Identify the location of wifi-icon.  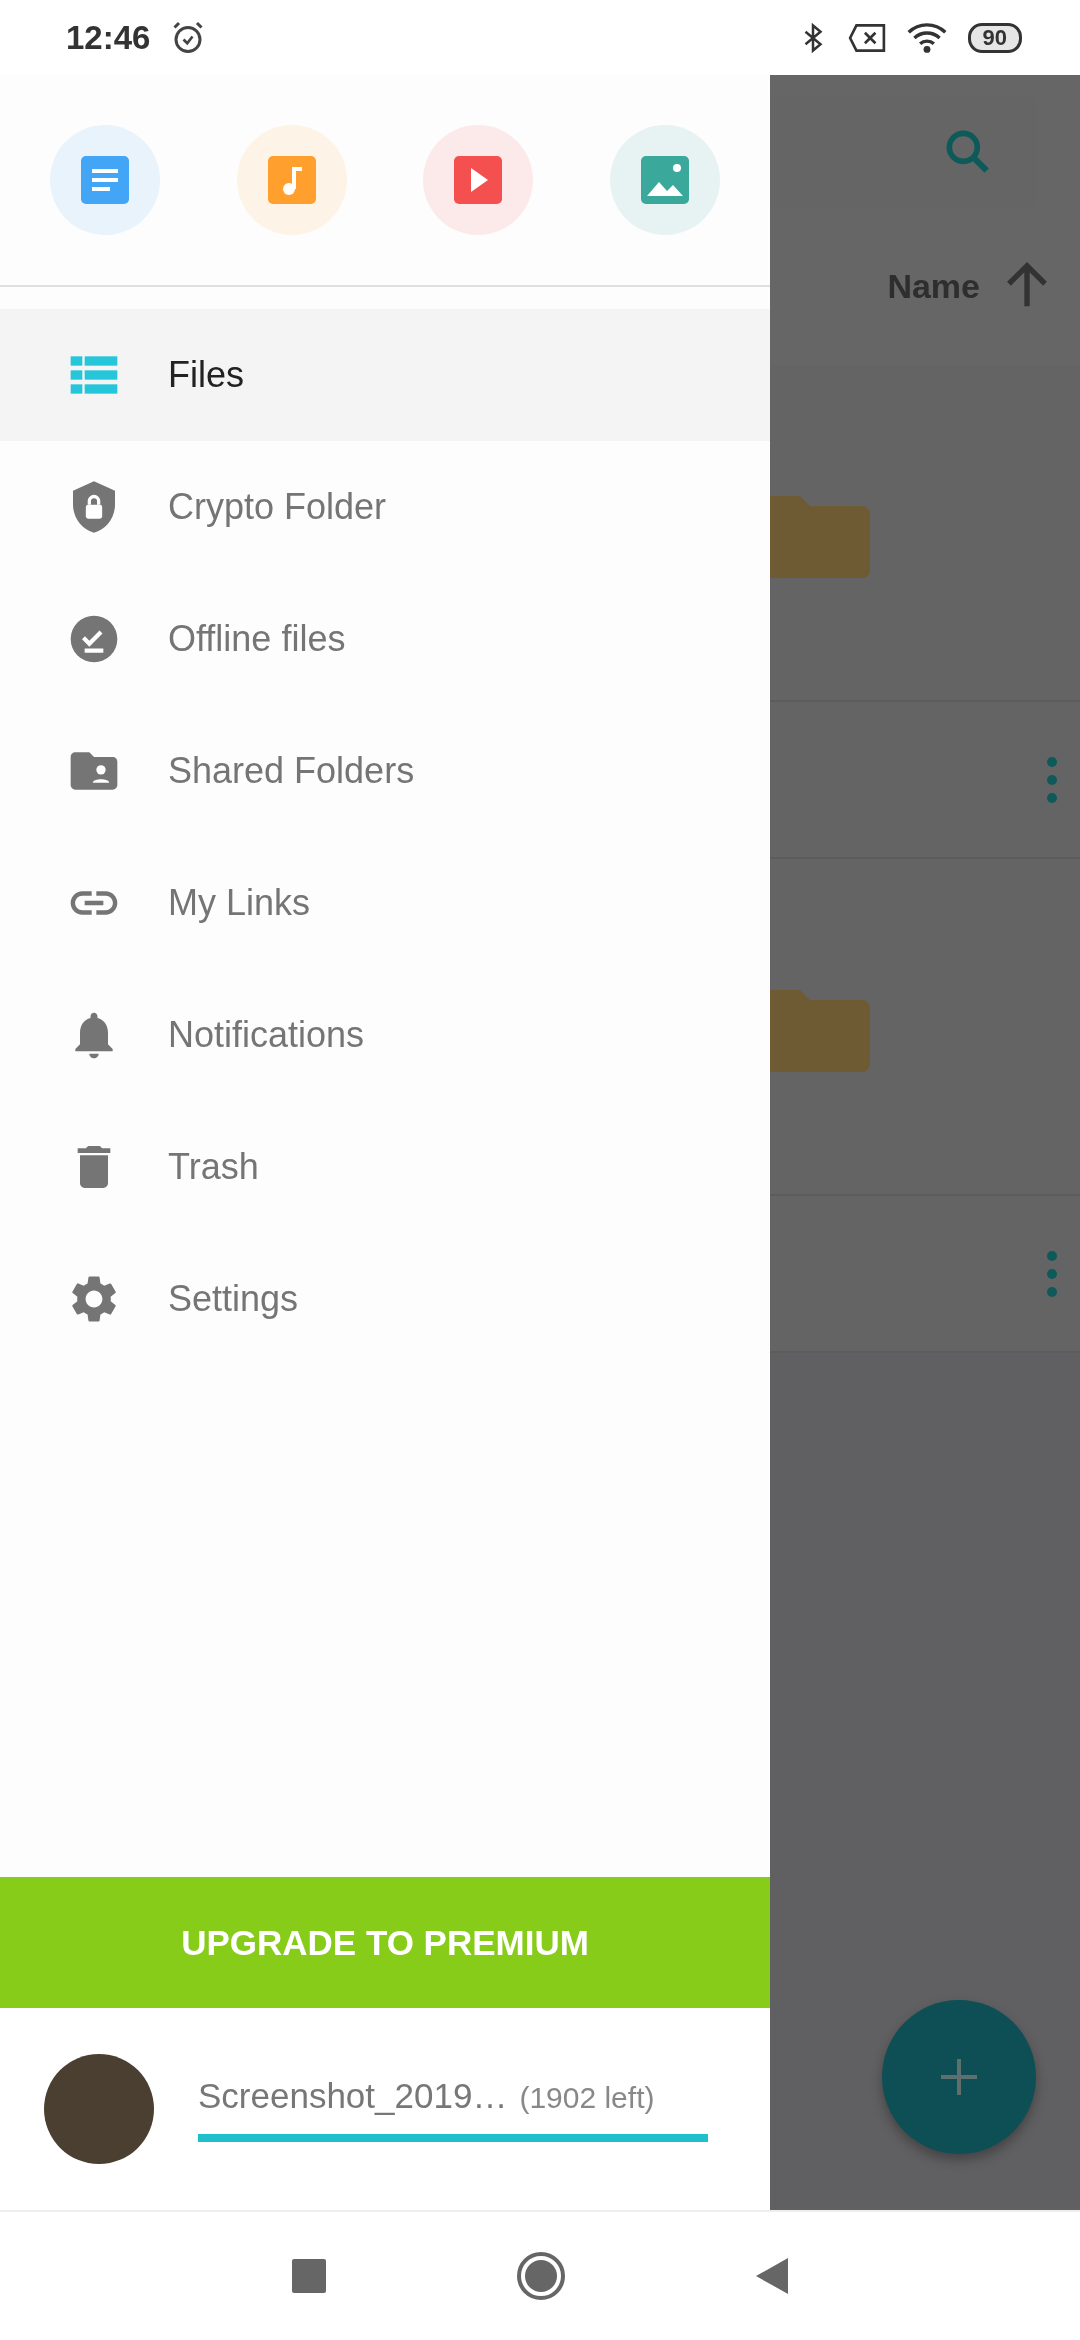
(926, 37).